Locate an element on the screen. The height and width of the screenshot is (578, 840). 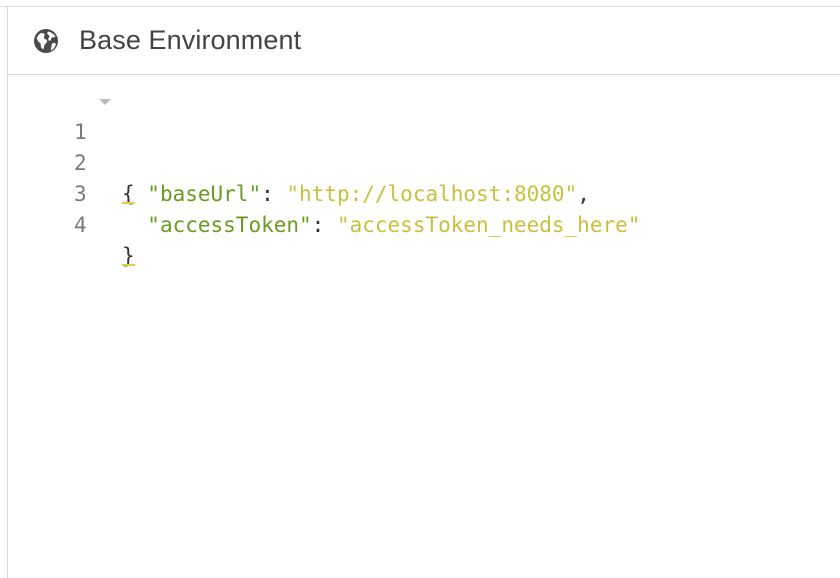
panel-header: Base Environment is located at coordinates (424, 41).